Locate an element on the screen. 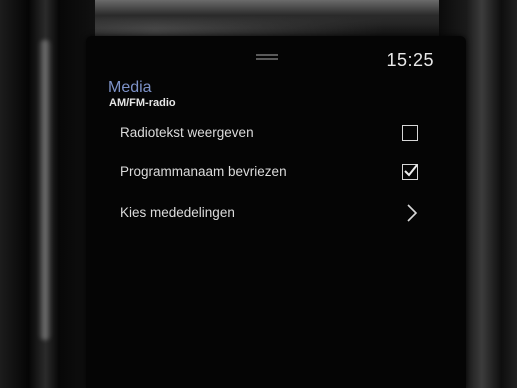  setting-label: Radiotekst weergeven is located at coordinates (187, 132).